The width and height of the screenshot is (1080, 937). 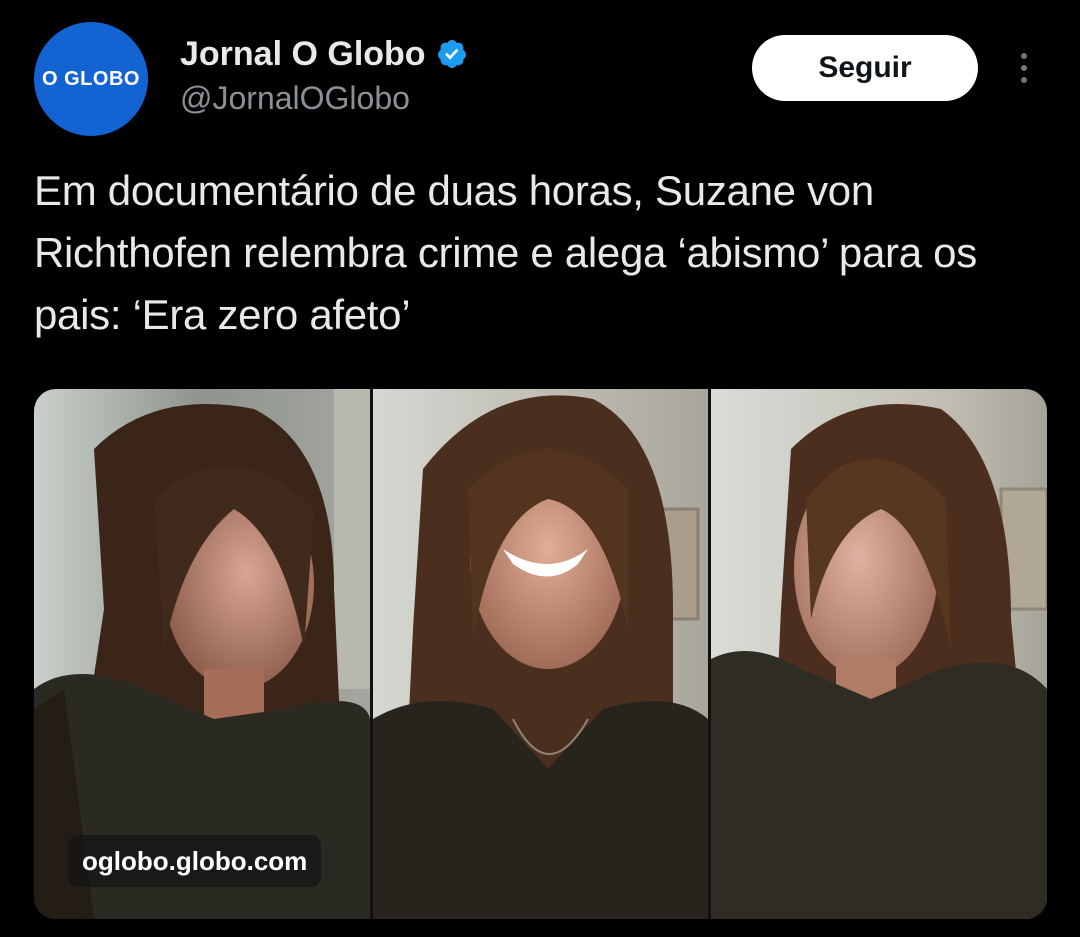 I want to click on author-avatar: O GLOBO, so click(x=91, y=79).